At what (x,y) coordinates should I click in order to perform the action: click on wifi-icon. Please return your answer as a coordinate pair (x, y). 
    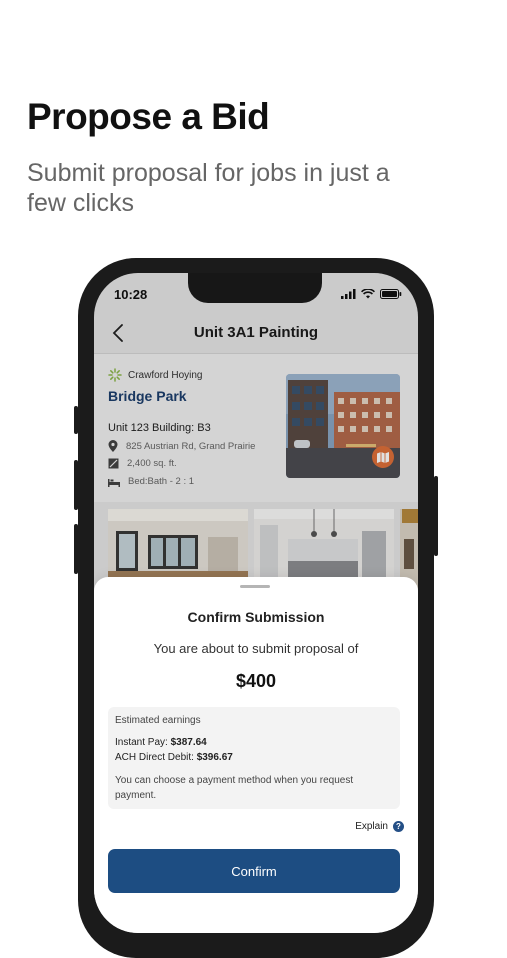
    Looking at the image, I should click on (368, 294).